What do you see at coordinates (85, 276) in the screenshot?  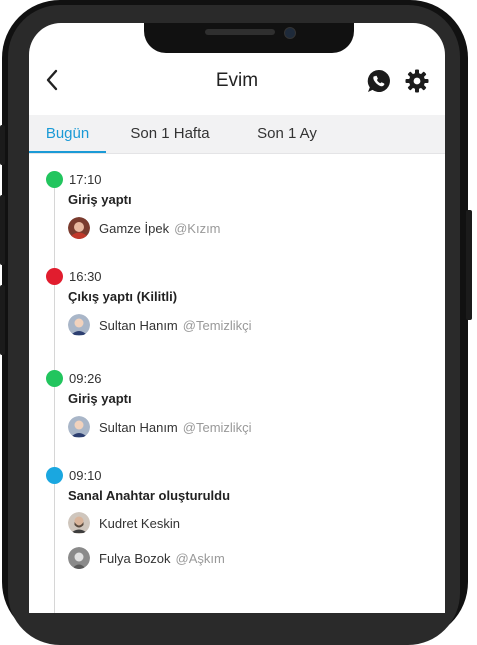 I see `event-time: 16:30` at bounding box center [85, 276].